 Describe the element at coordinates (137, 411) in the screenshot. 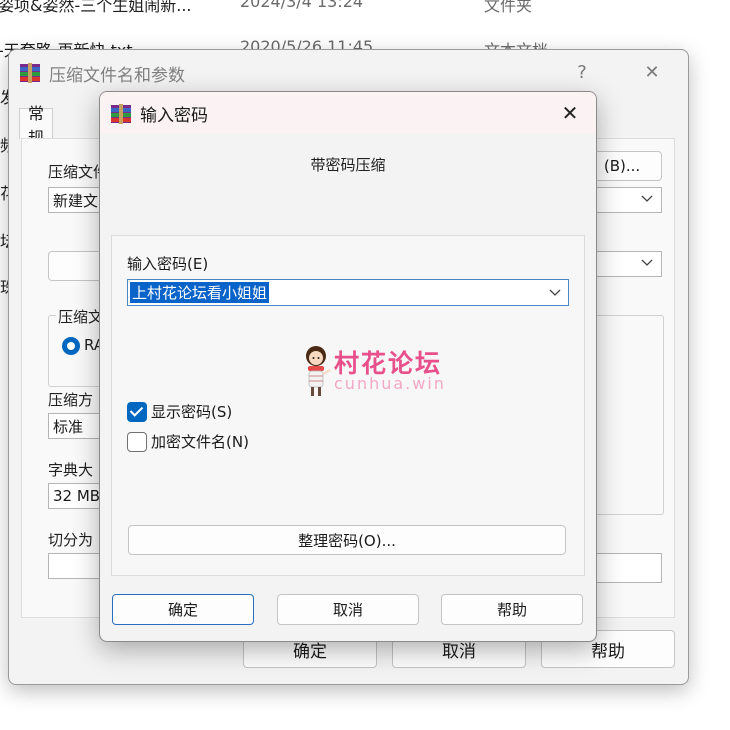

I see `checkbox-checked-icon` at that location.